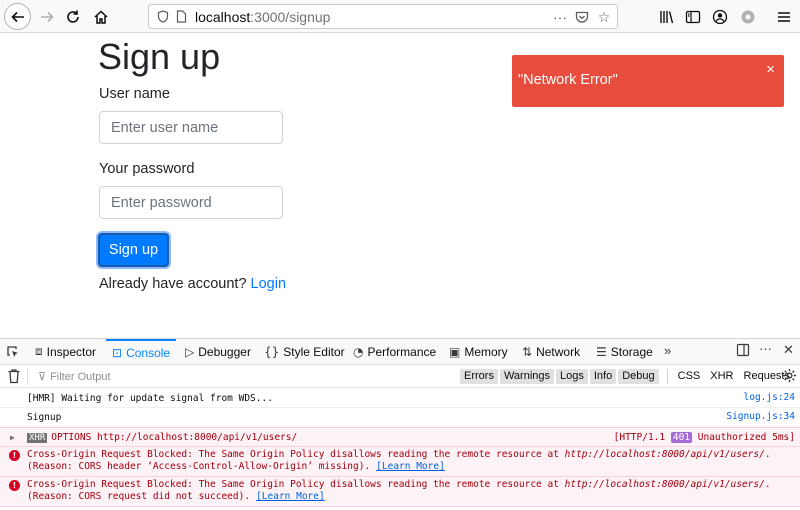 This screenshot has width=800, height=510. Describe the element at coordinates (788, 350) in the screenshot. I see `close-devtools-icon: ✕` at that location.